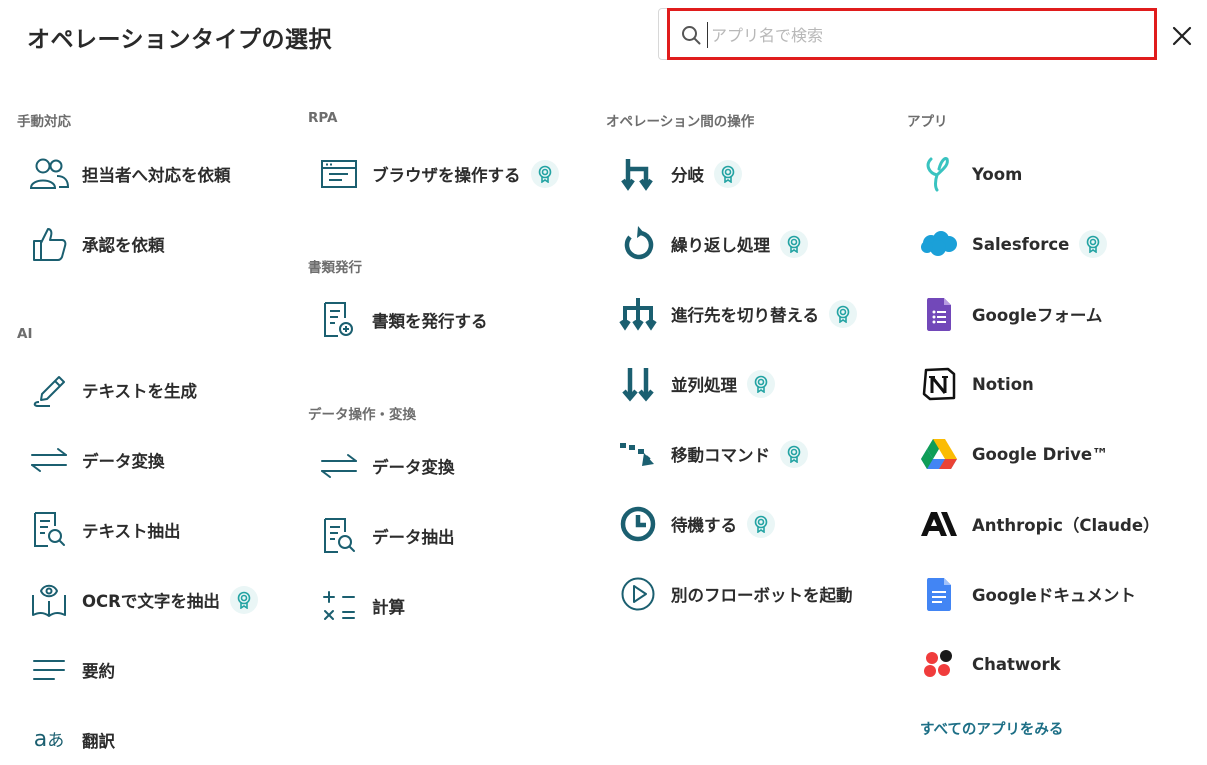 Image resolution: width=1207 pixels, height=765 pixels. What do you see at coordinates (638, 524) in the screenshot?
I see `clock-icon` at bounding box center [638, 524].